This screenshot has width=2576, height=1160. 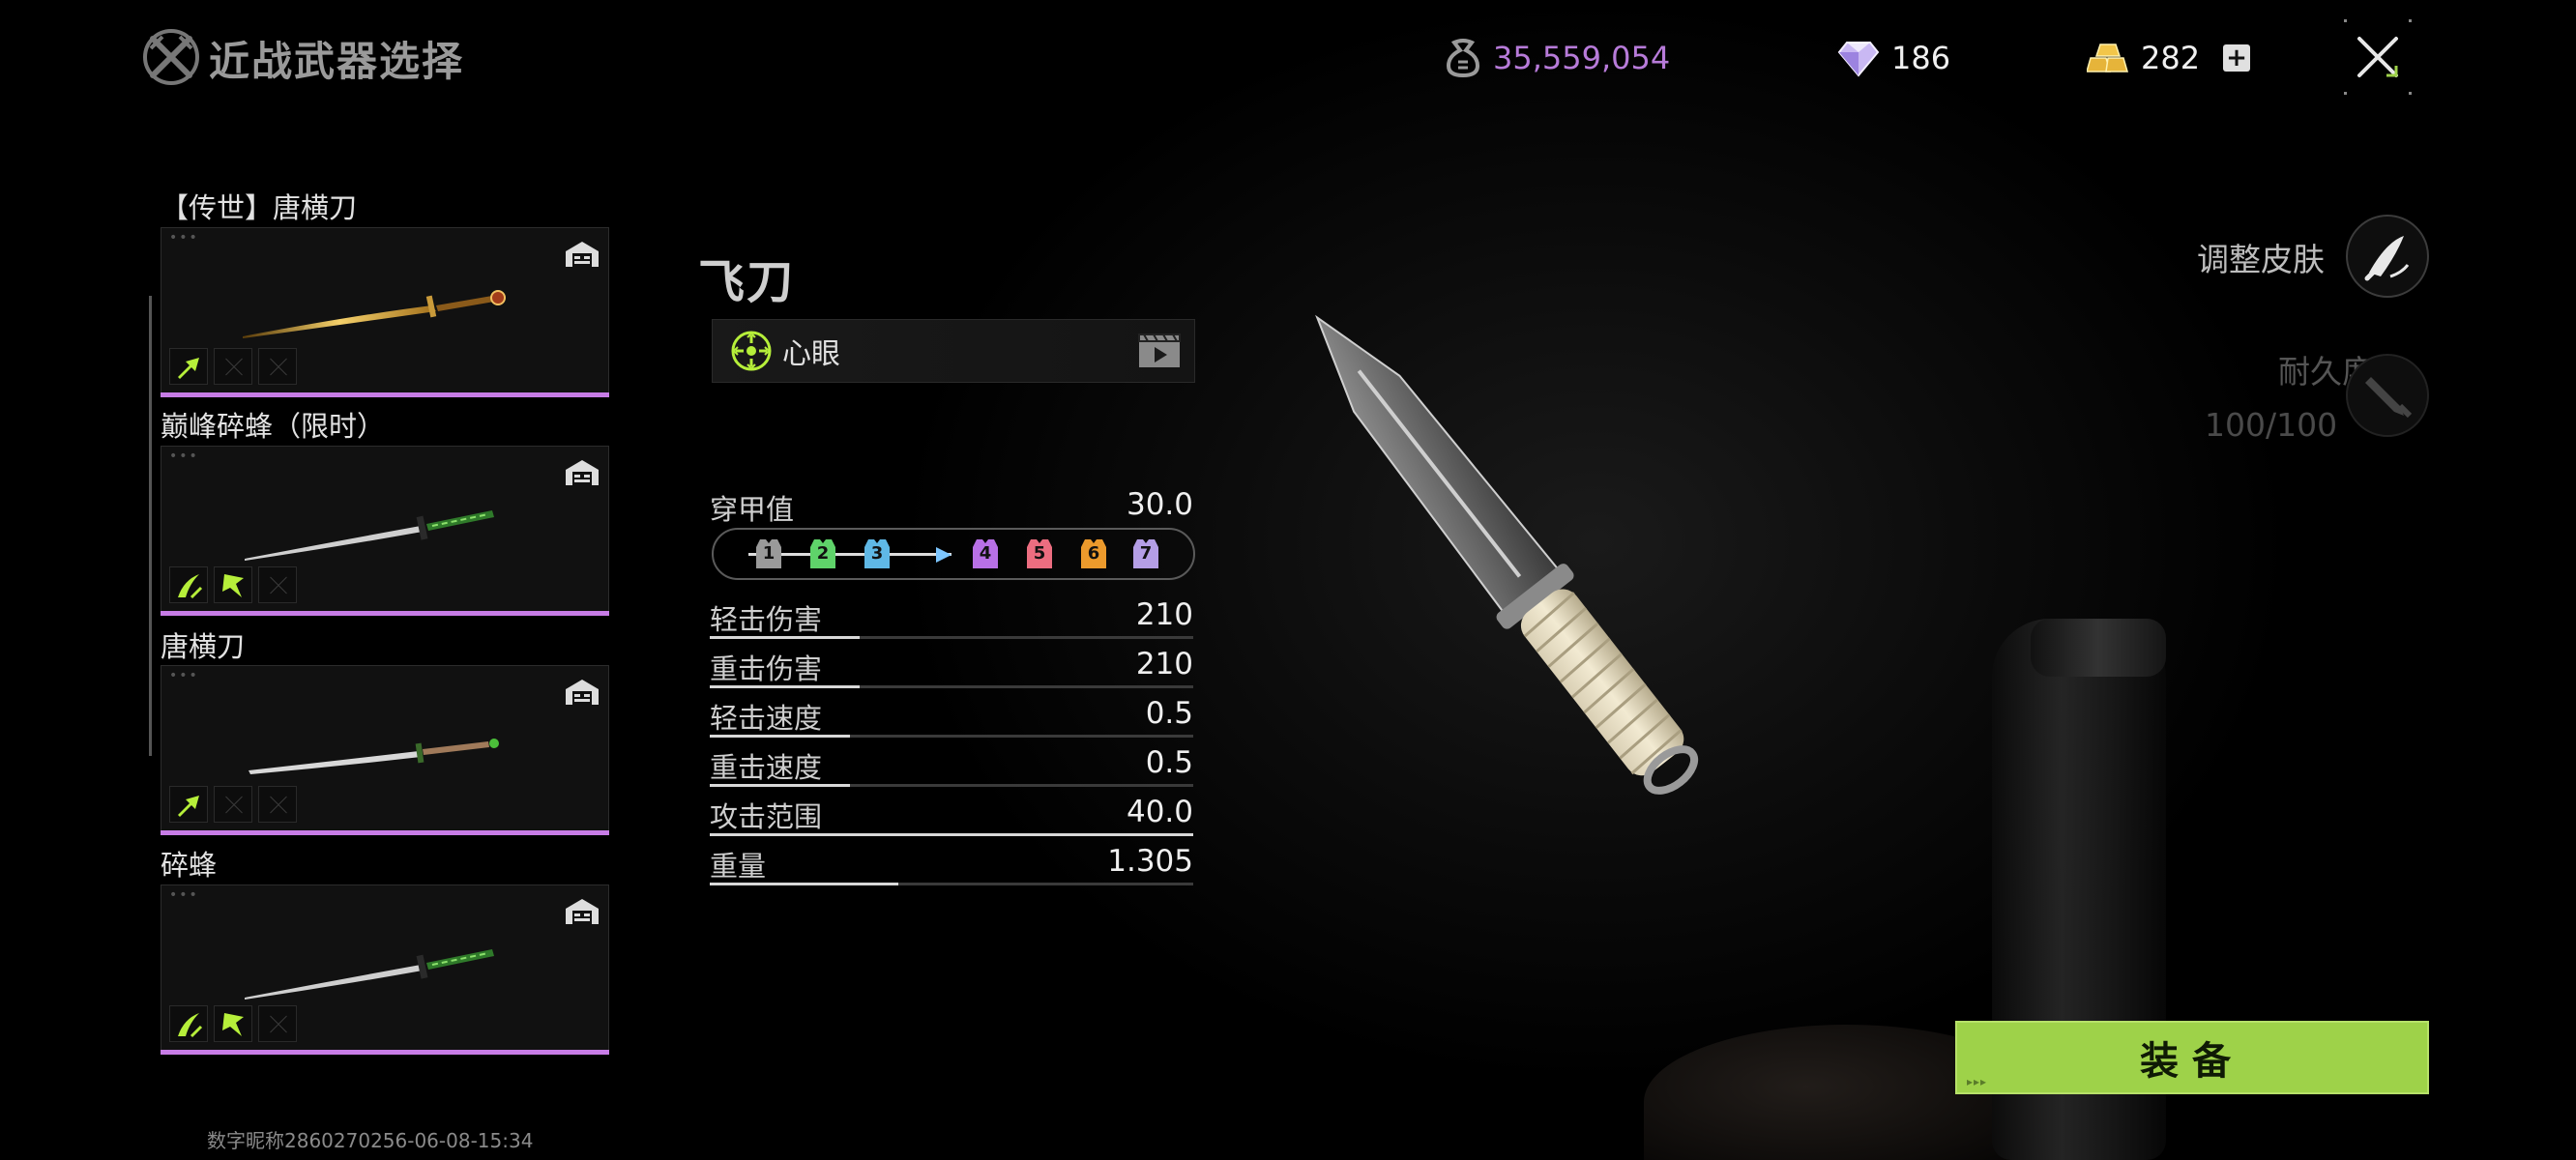 I want to click on vest-level-6-label: 6, so click(x=1093, y=553).